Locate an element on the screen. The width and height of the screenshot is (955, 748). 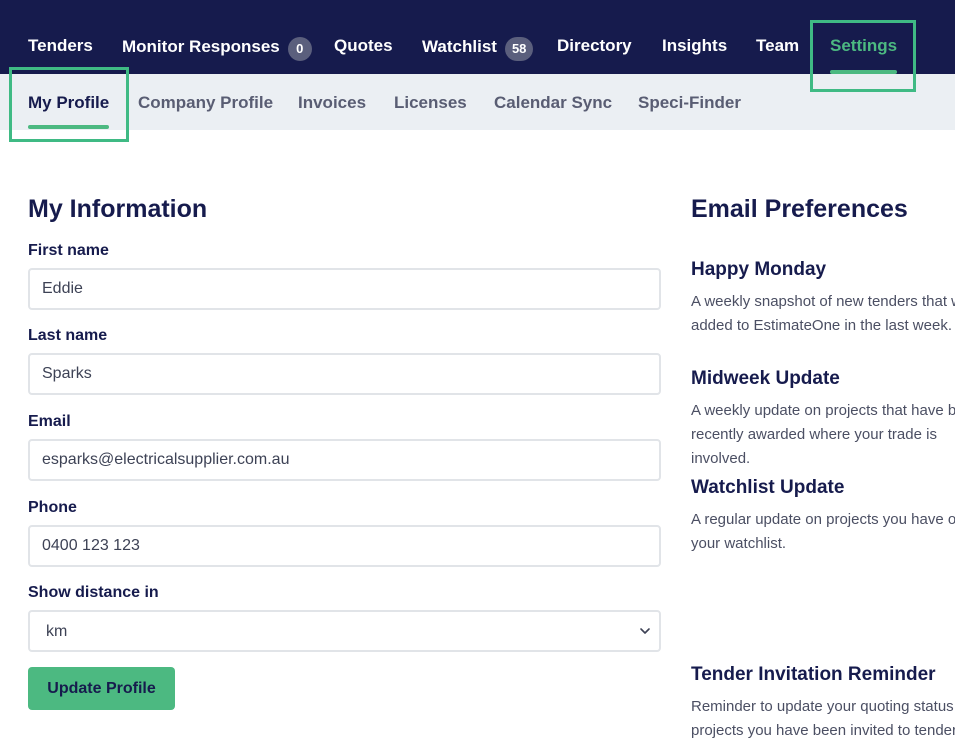
nav-insights-label: Insights is located at coordinates (695, 45).